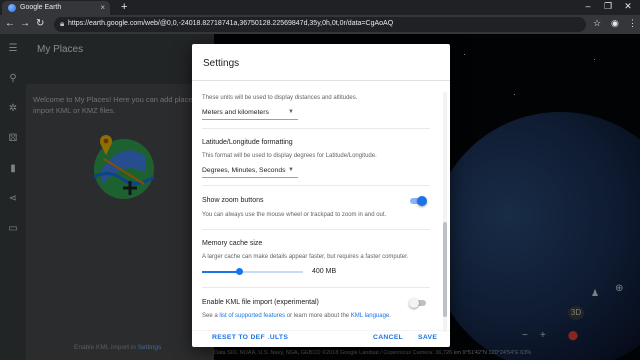  Describe the element at coordinates (252, 316) in the screenshot. I see `supported-features-link: list of supported features` at that location.